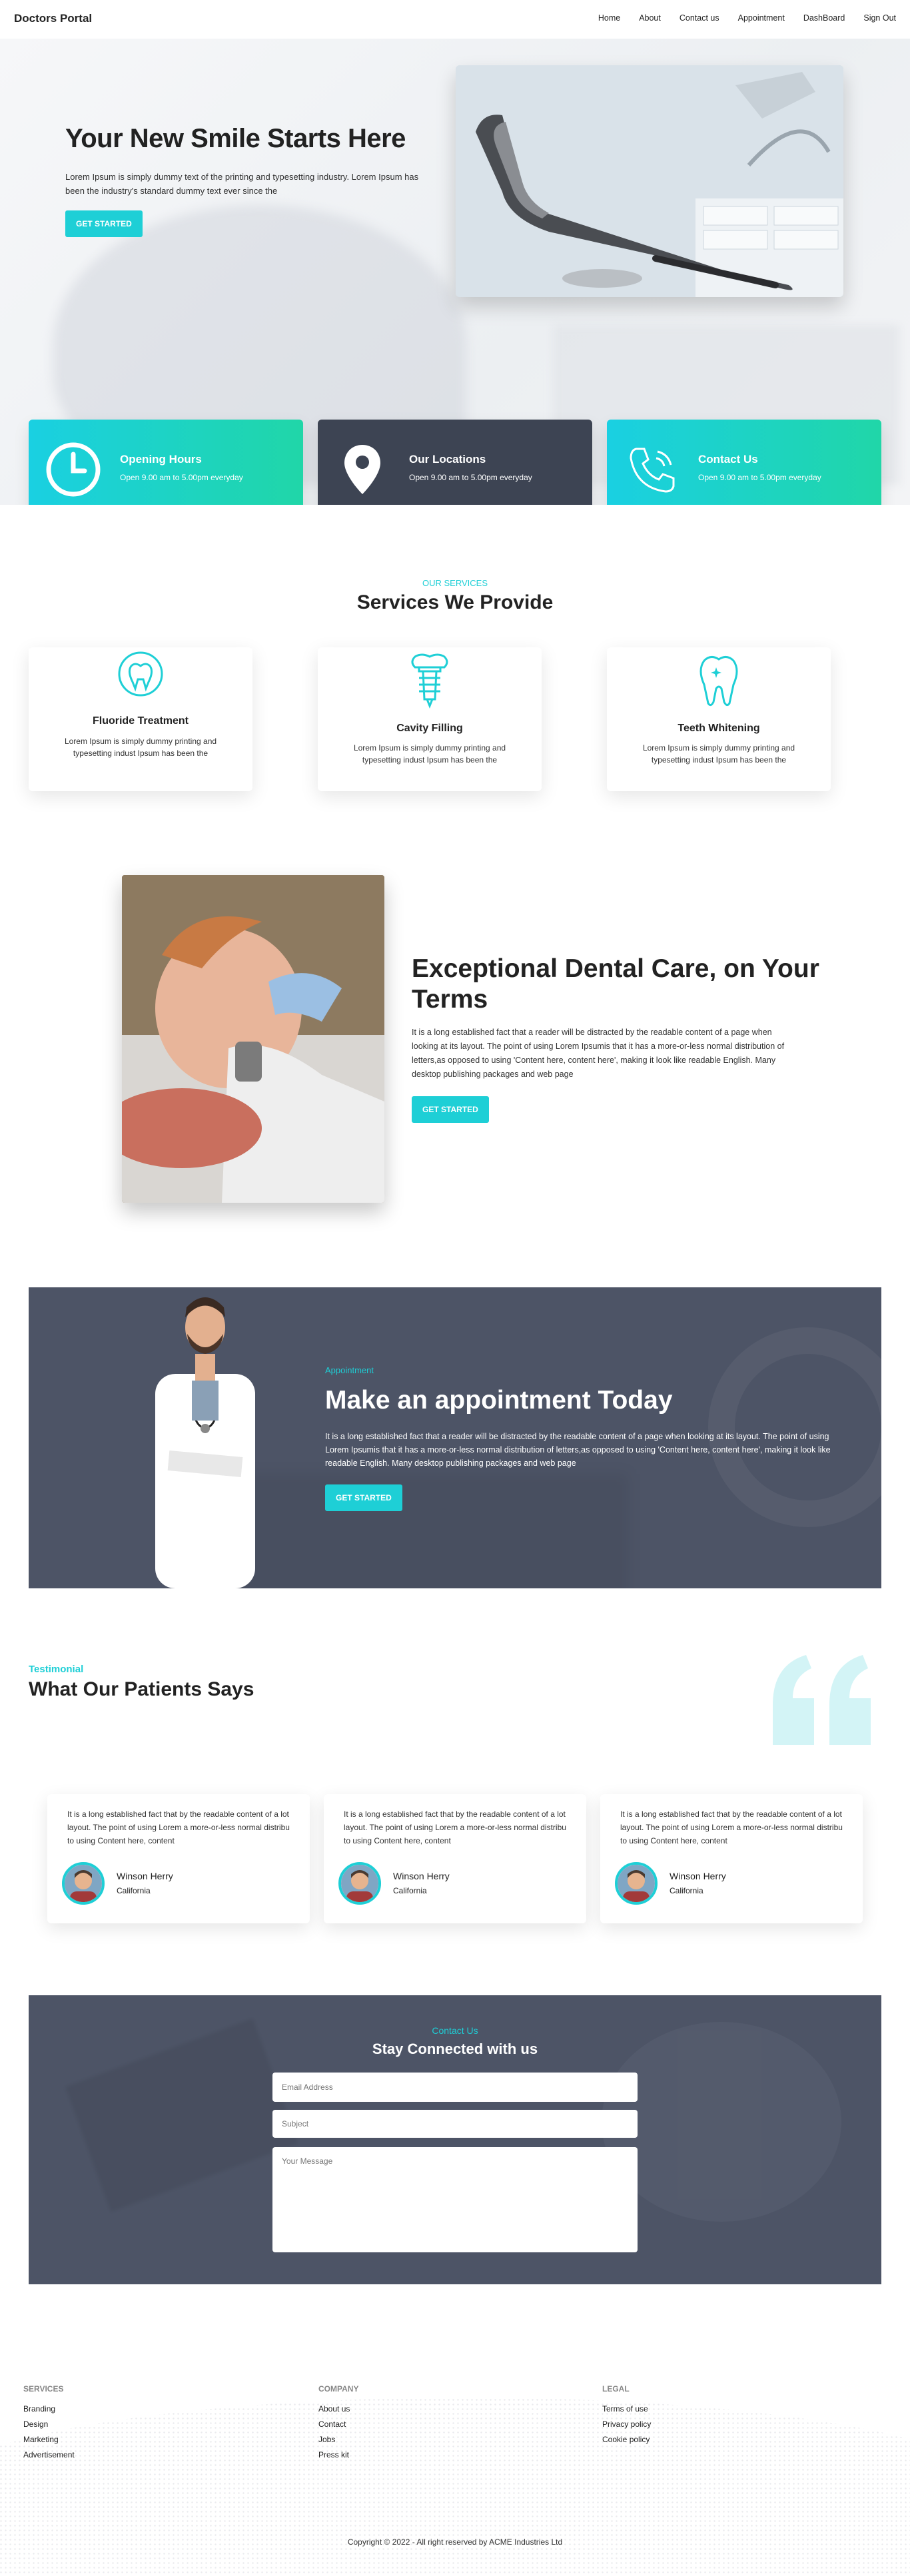  What do you see at coordinates (626, 2439) in the screenshot?
I see `footer-link-cookie-policy: Cookie policy` at bounding box center [626, 2439].